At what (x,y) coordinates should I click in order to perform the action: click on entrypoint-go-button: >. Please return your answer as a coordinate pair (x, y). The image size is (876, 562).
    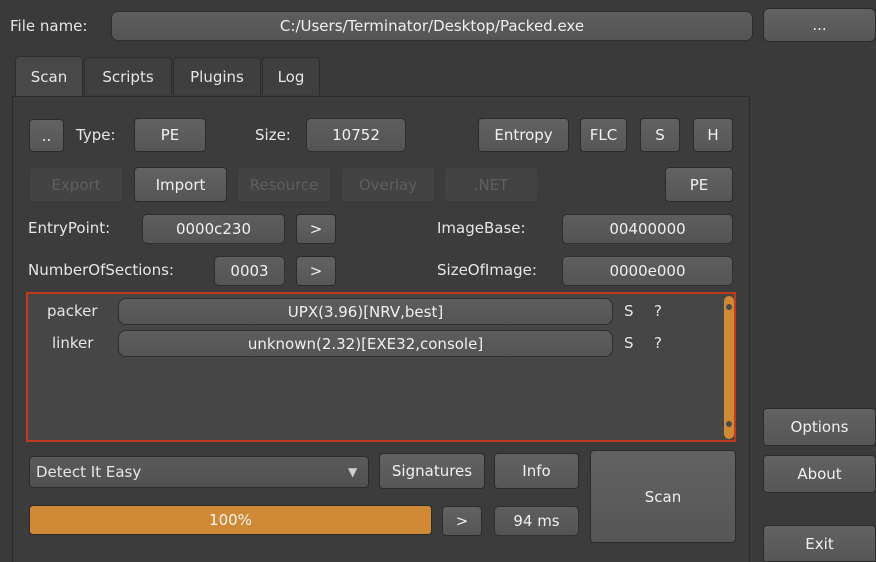
    Looking at the image, I should click on (316, 229).